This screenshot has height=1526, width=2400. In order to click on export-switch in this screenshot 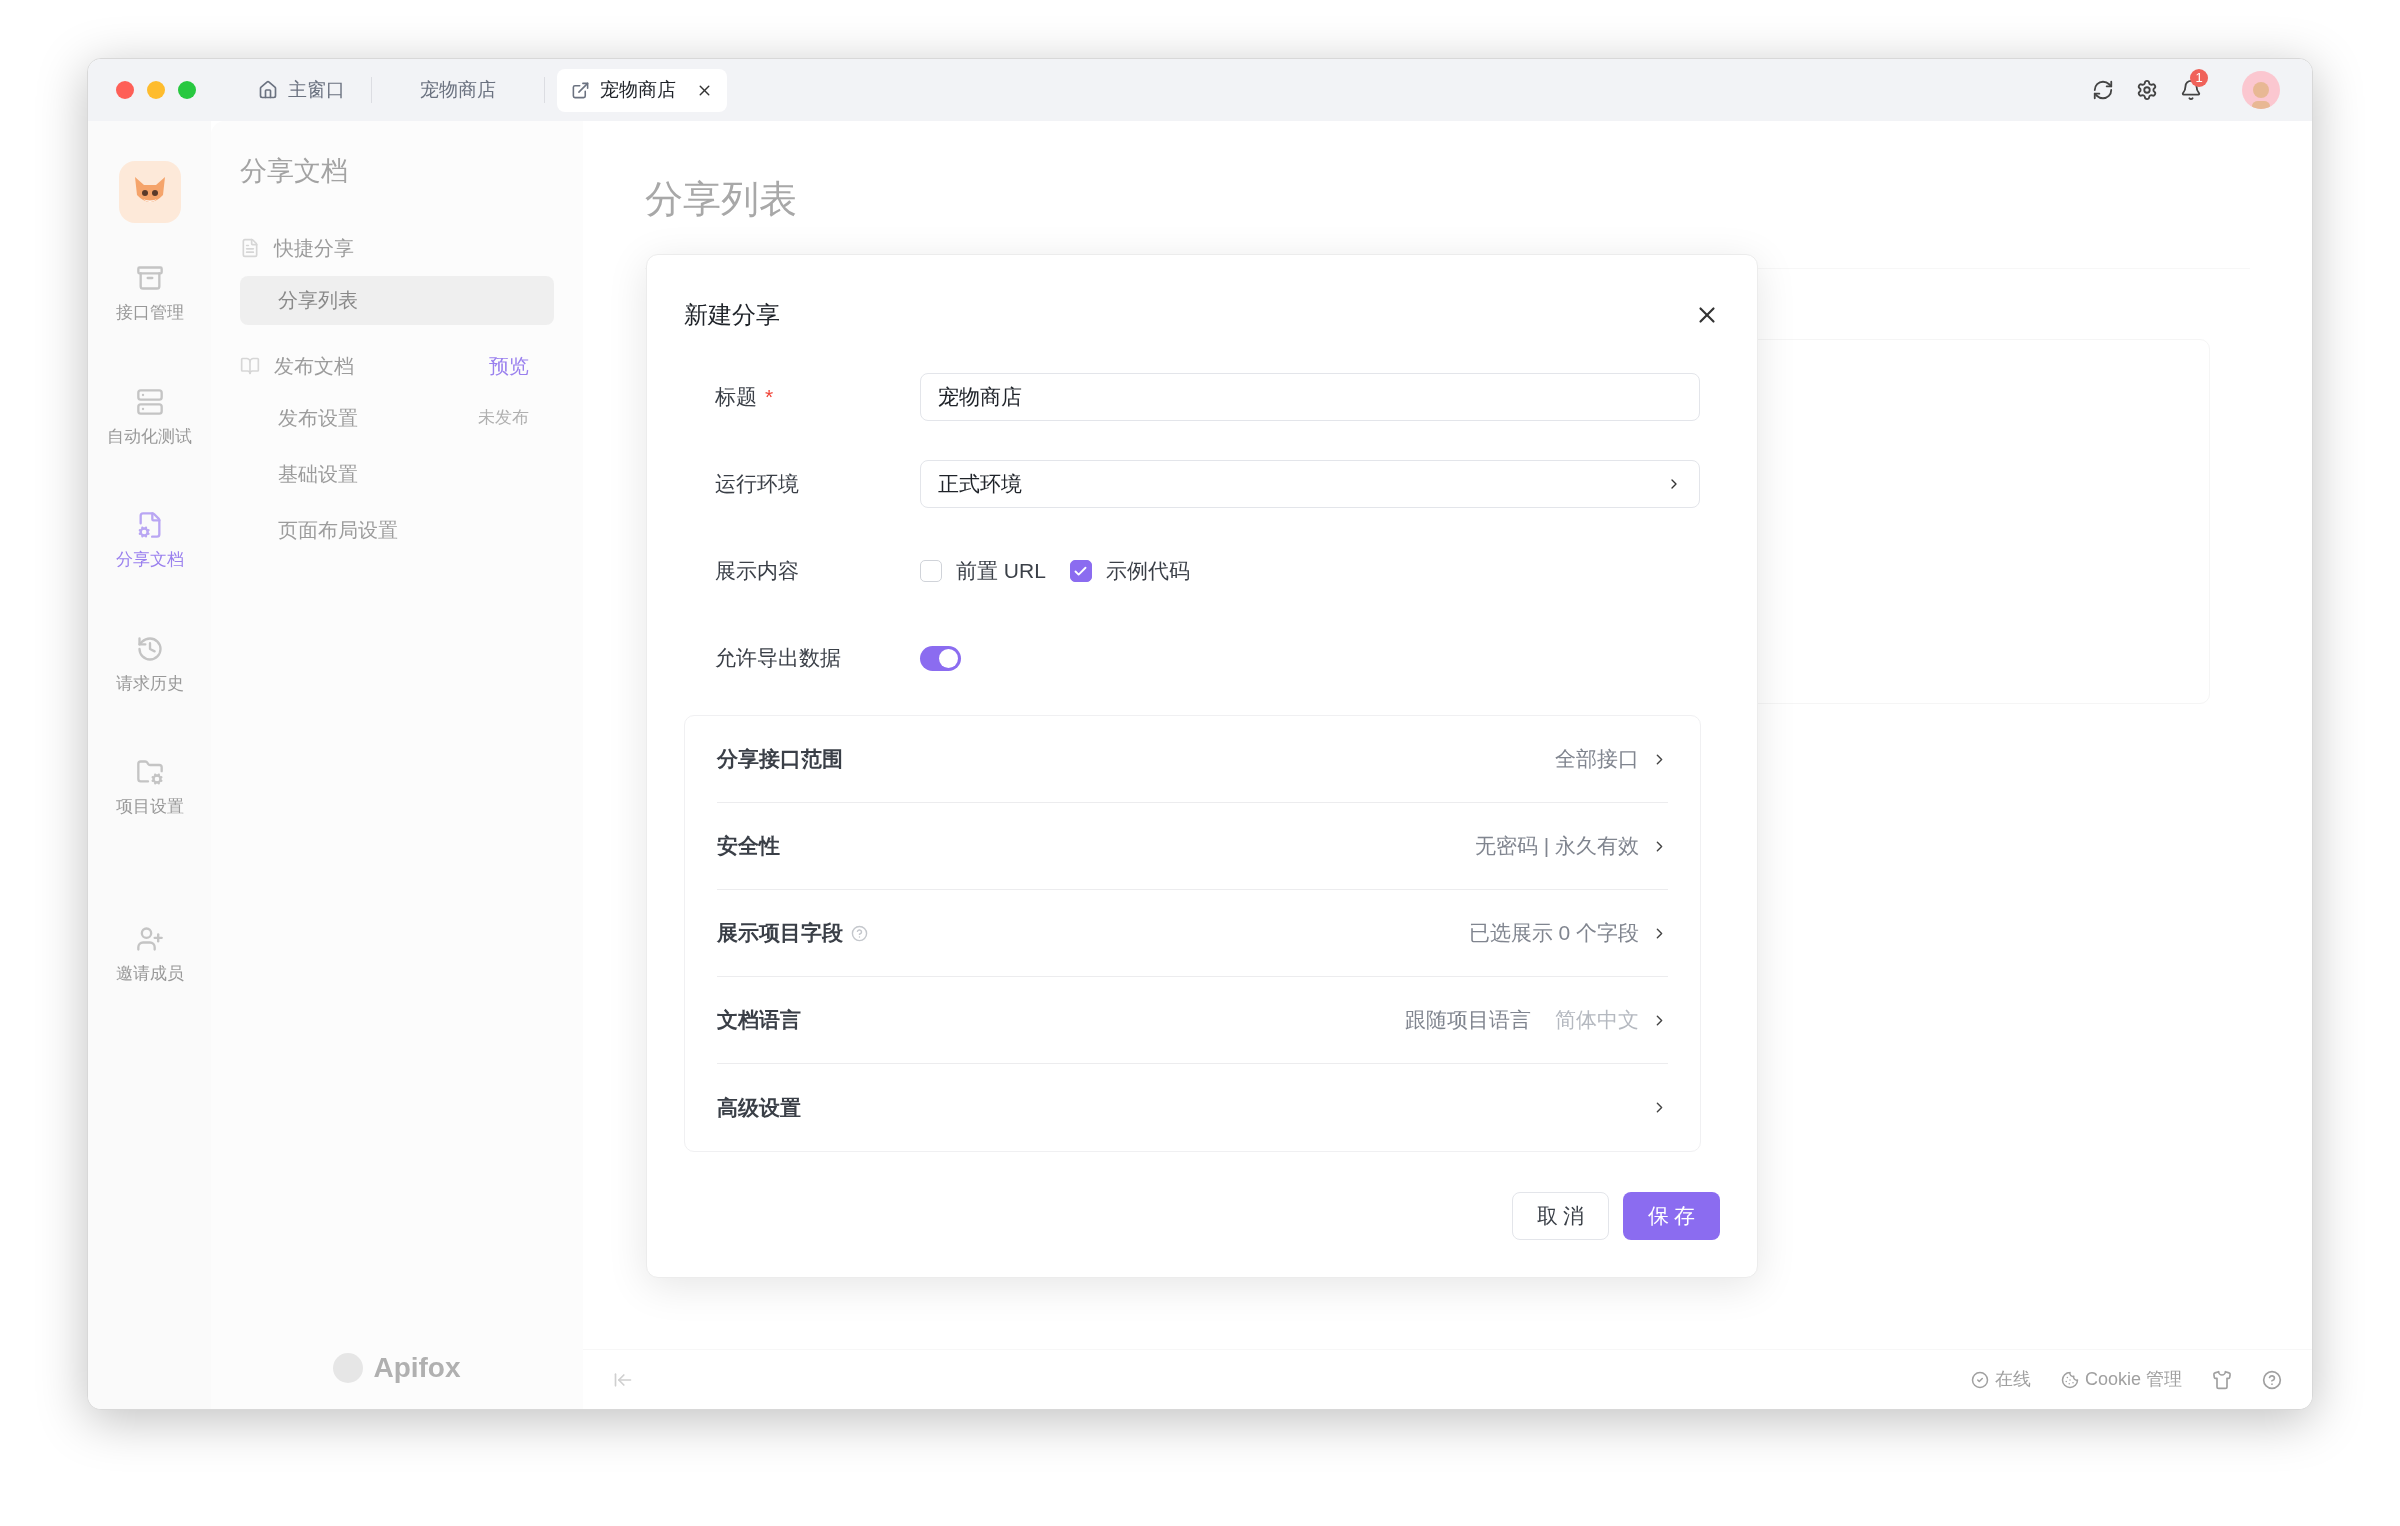, I will do `click(940, 658)`.